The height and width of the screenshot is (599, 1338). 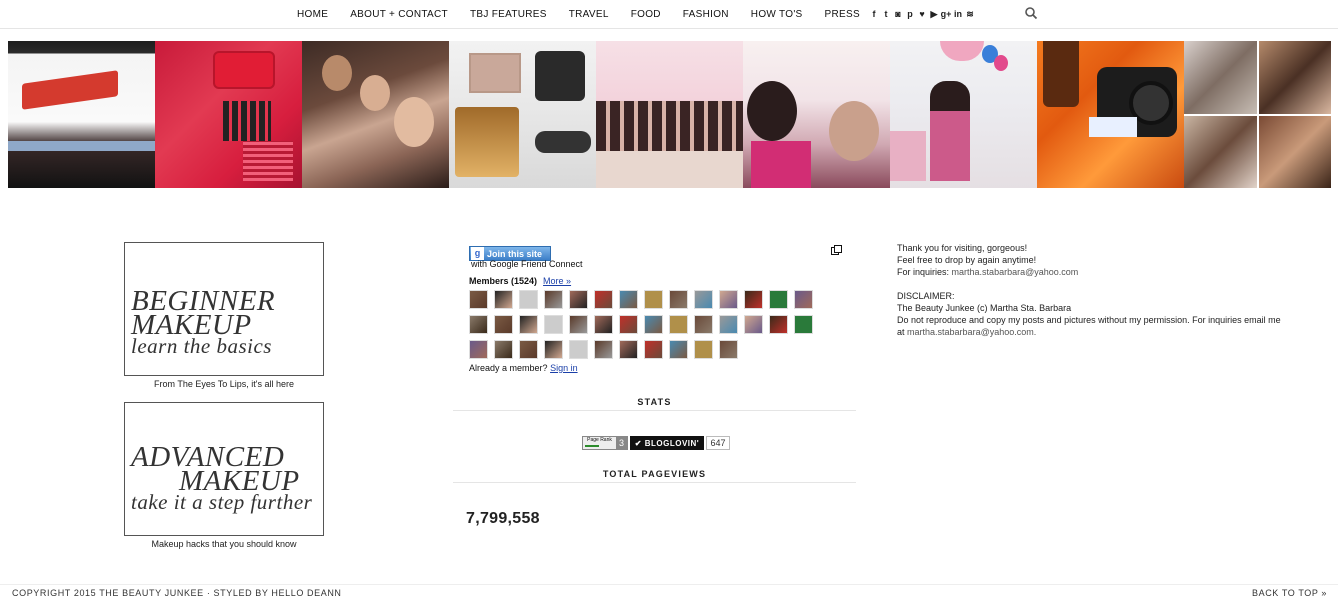 I want to click on nav-about-contact: ABOUT + CONTACT, so click(x=399, y=14).